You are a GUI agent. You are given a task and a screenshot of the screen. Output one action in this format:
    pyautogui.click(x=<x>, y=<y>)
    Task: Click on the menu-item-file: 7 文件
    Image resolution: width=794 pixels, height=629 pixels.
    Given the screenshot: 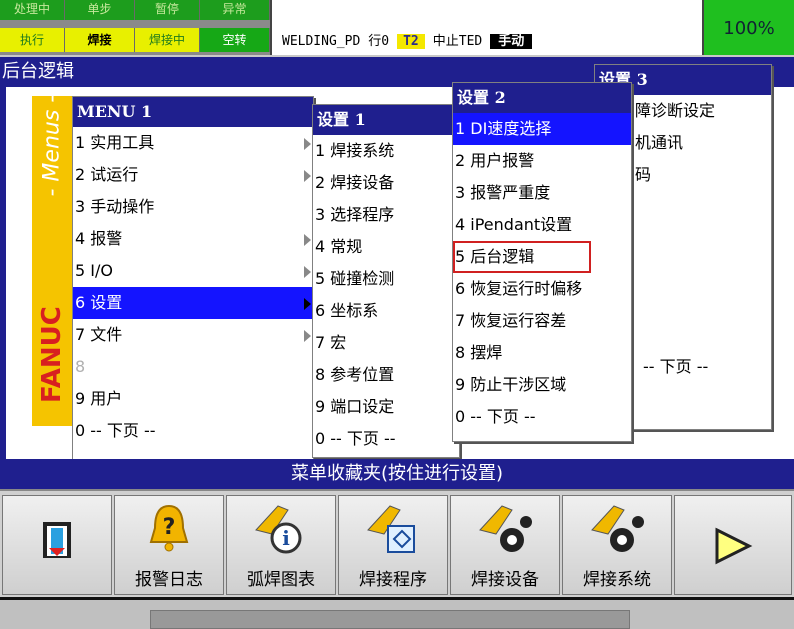 What is the action you would take?
    pyautogui.click(x=193, y=335)
    